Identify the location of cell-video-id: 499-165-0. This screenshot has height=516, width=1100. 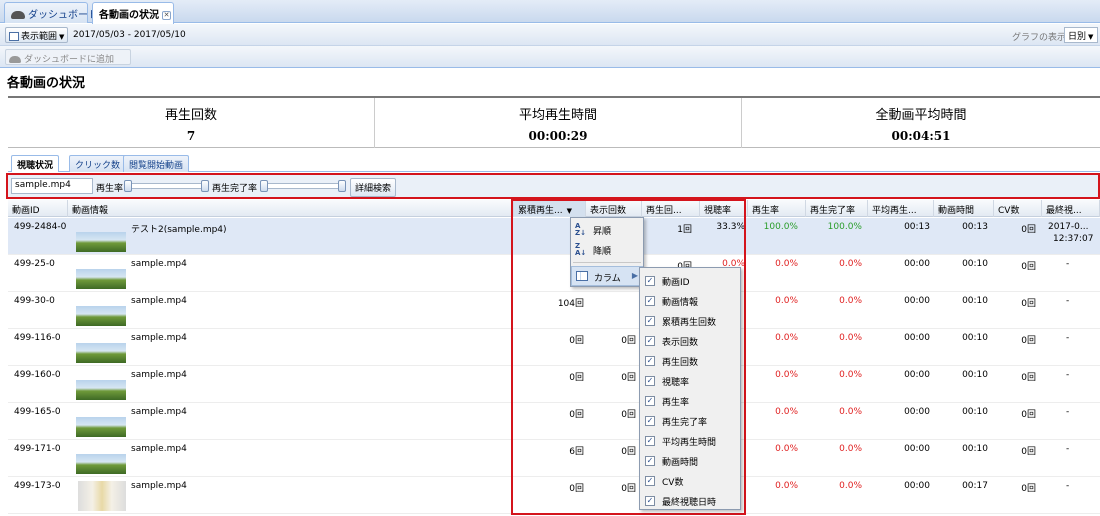
(37, 412).